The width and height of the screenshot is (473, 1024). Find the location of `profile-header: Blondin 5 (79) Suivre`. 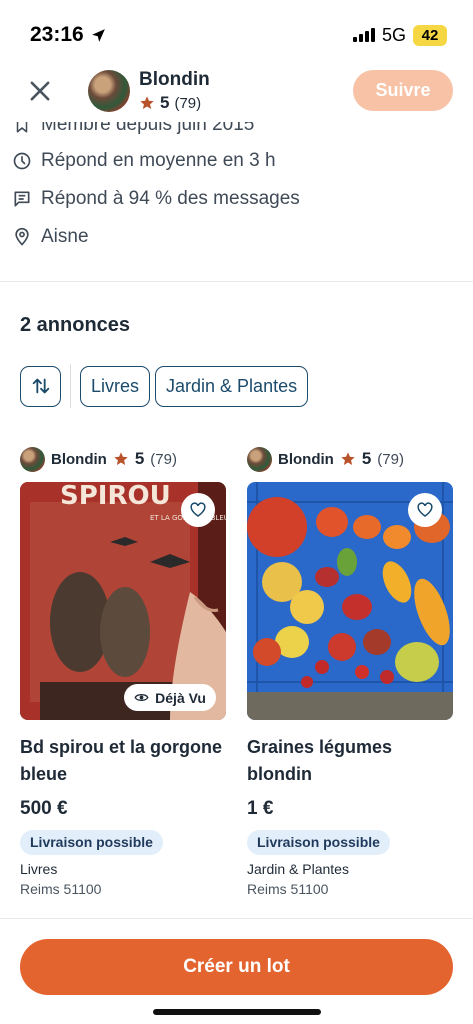

profile-header: Blondin 5 (79) Suivre is located at coordinates (236, 91).